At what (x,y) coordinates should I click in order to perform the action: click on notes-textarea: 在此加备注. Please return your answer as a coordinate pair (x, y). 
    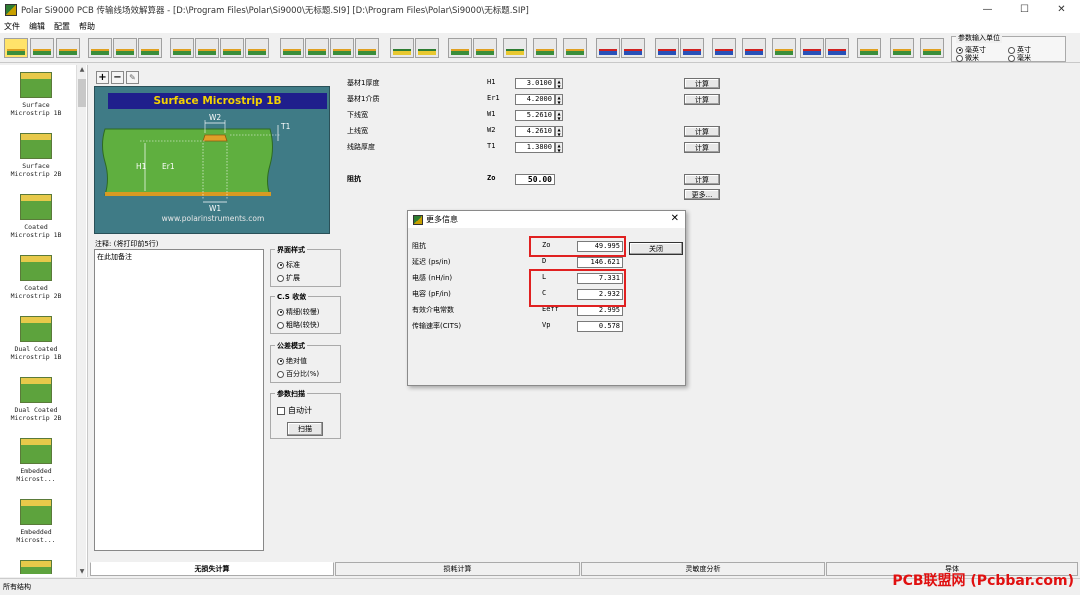
    Looking at the image, I should click on (179, 400).